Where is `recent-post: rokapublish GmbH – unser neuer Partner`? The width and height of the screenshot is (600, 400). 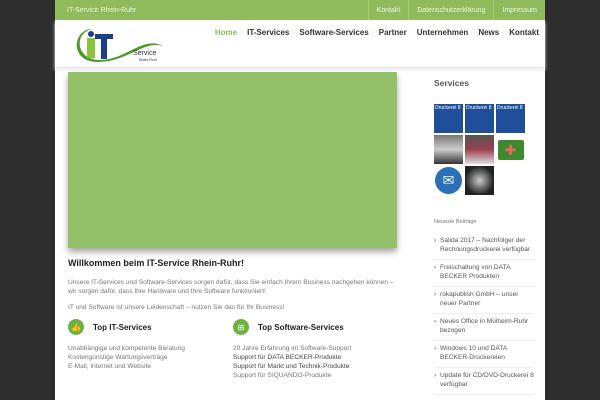 recent-post: rokapublish GmbH – unser neuer Partner is located at coordinates (484, 300).